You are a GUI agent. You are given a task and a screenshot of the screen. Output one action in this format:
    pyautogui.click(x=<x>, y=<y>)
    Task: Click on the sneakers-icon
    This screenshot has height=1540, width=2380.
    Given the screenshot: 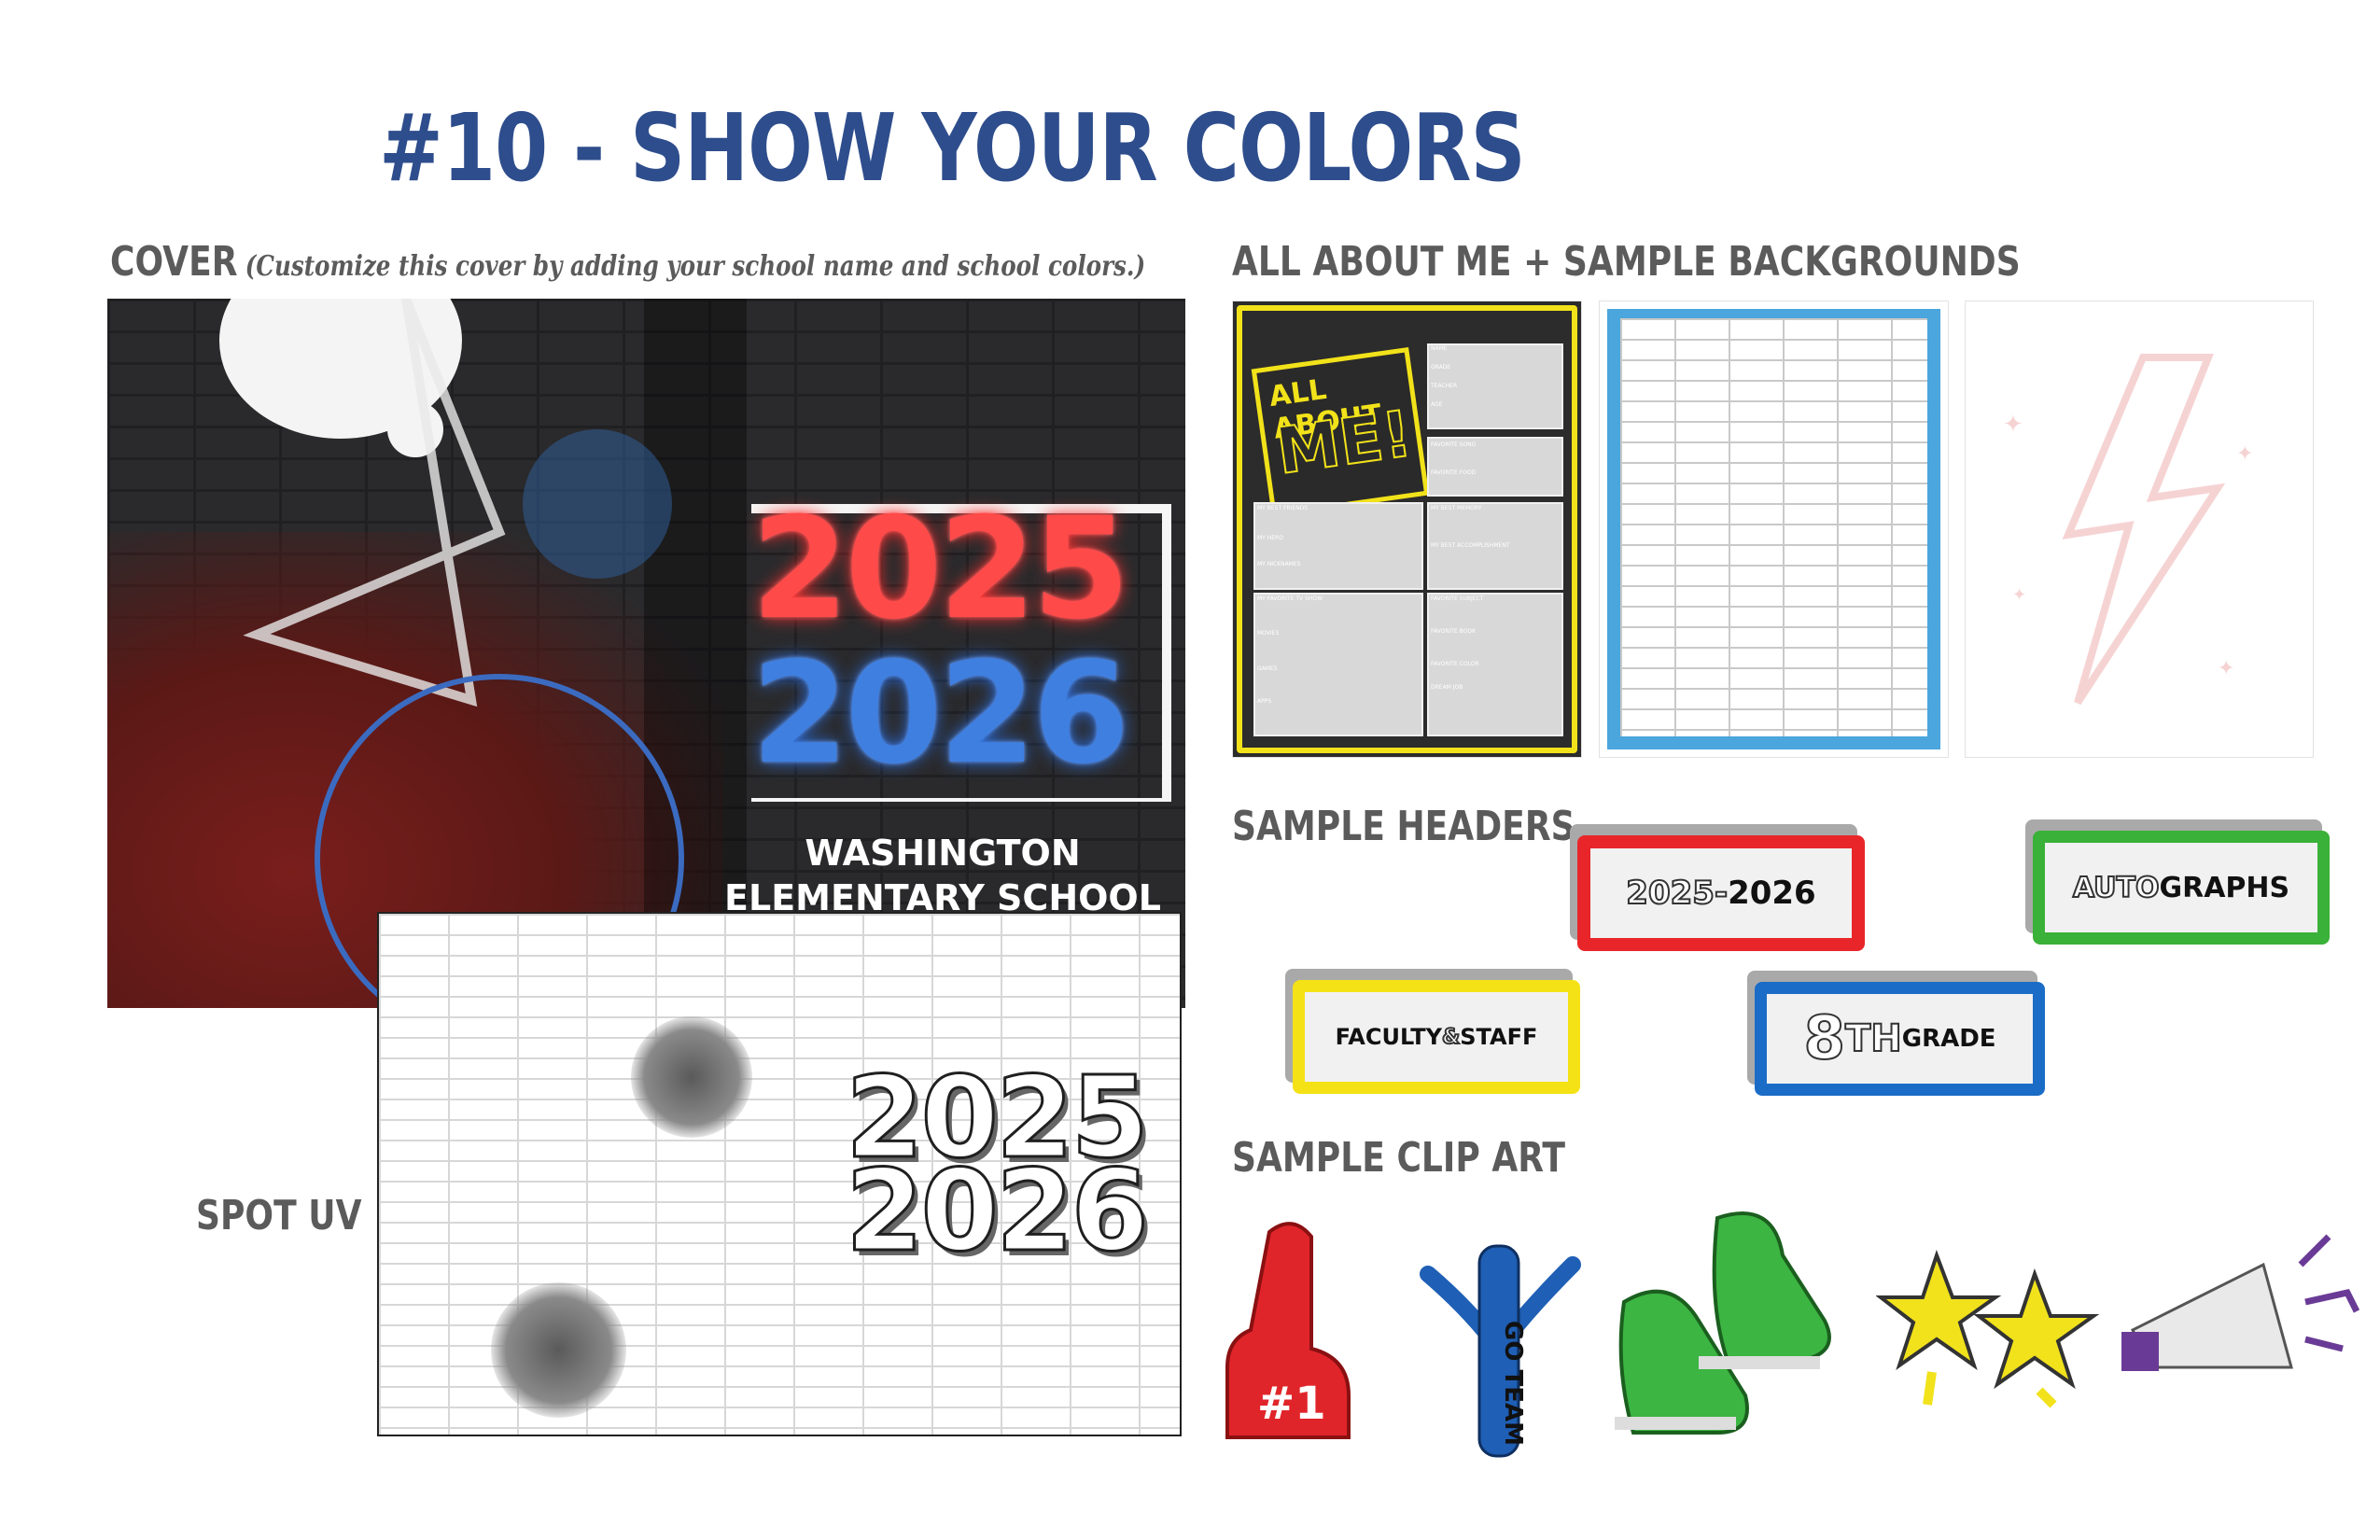 What is the action you would take?
    pyautogui.click(x=1723, y=1323)
    